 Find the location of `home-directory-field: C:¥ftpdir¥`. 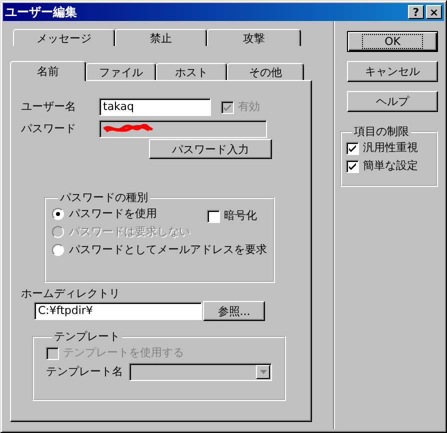

home-directory-field: C:¥ftpdir¥ is located at coordinates (118, 311).